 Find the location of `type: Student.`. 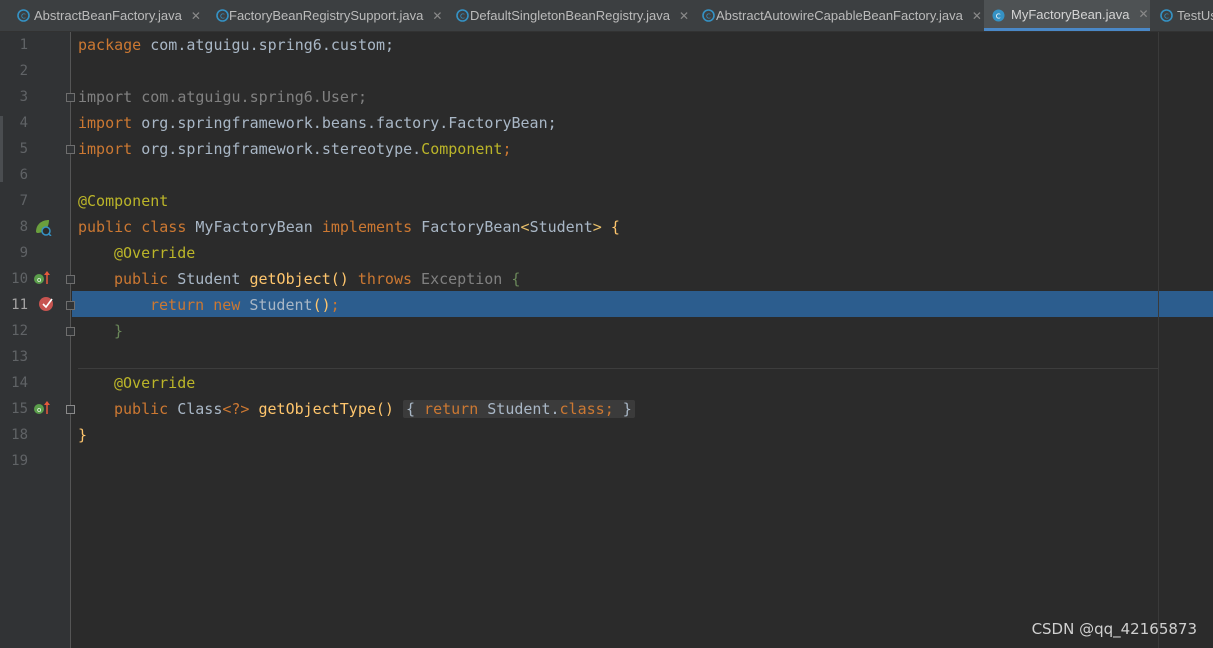

type: Student. is located at coordinates (519, 409).